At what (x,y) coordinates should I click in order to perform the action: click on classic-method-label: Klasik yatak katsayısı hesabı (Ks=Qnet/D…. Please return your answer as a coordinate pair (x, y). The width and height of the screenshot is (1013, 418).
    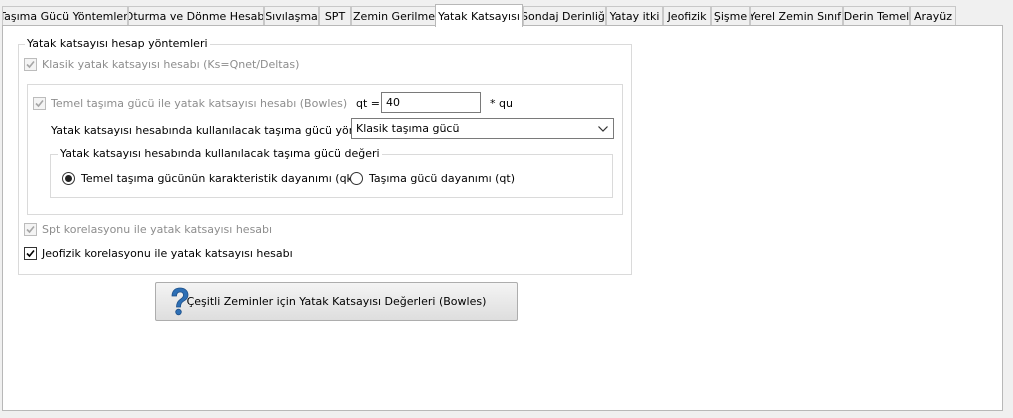
    Looking at the image, I should click on (171, 64).